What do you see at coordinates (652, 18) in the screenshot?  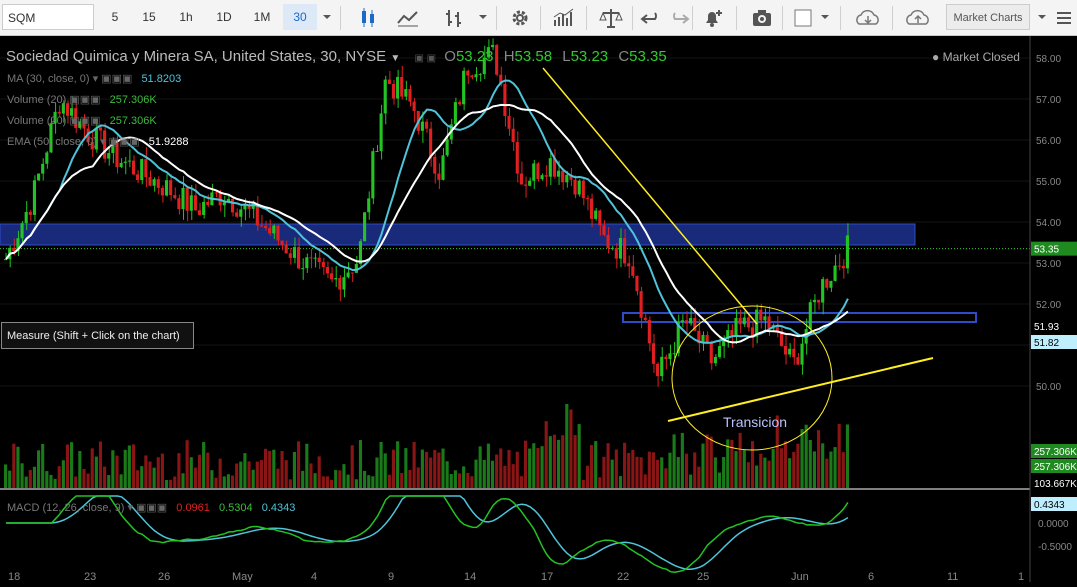 I see `undo-icon` at bounding box center [652, 18].